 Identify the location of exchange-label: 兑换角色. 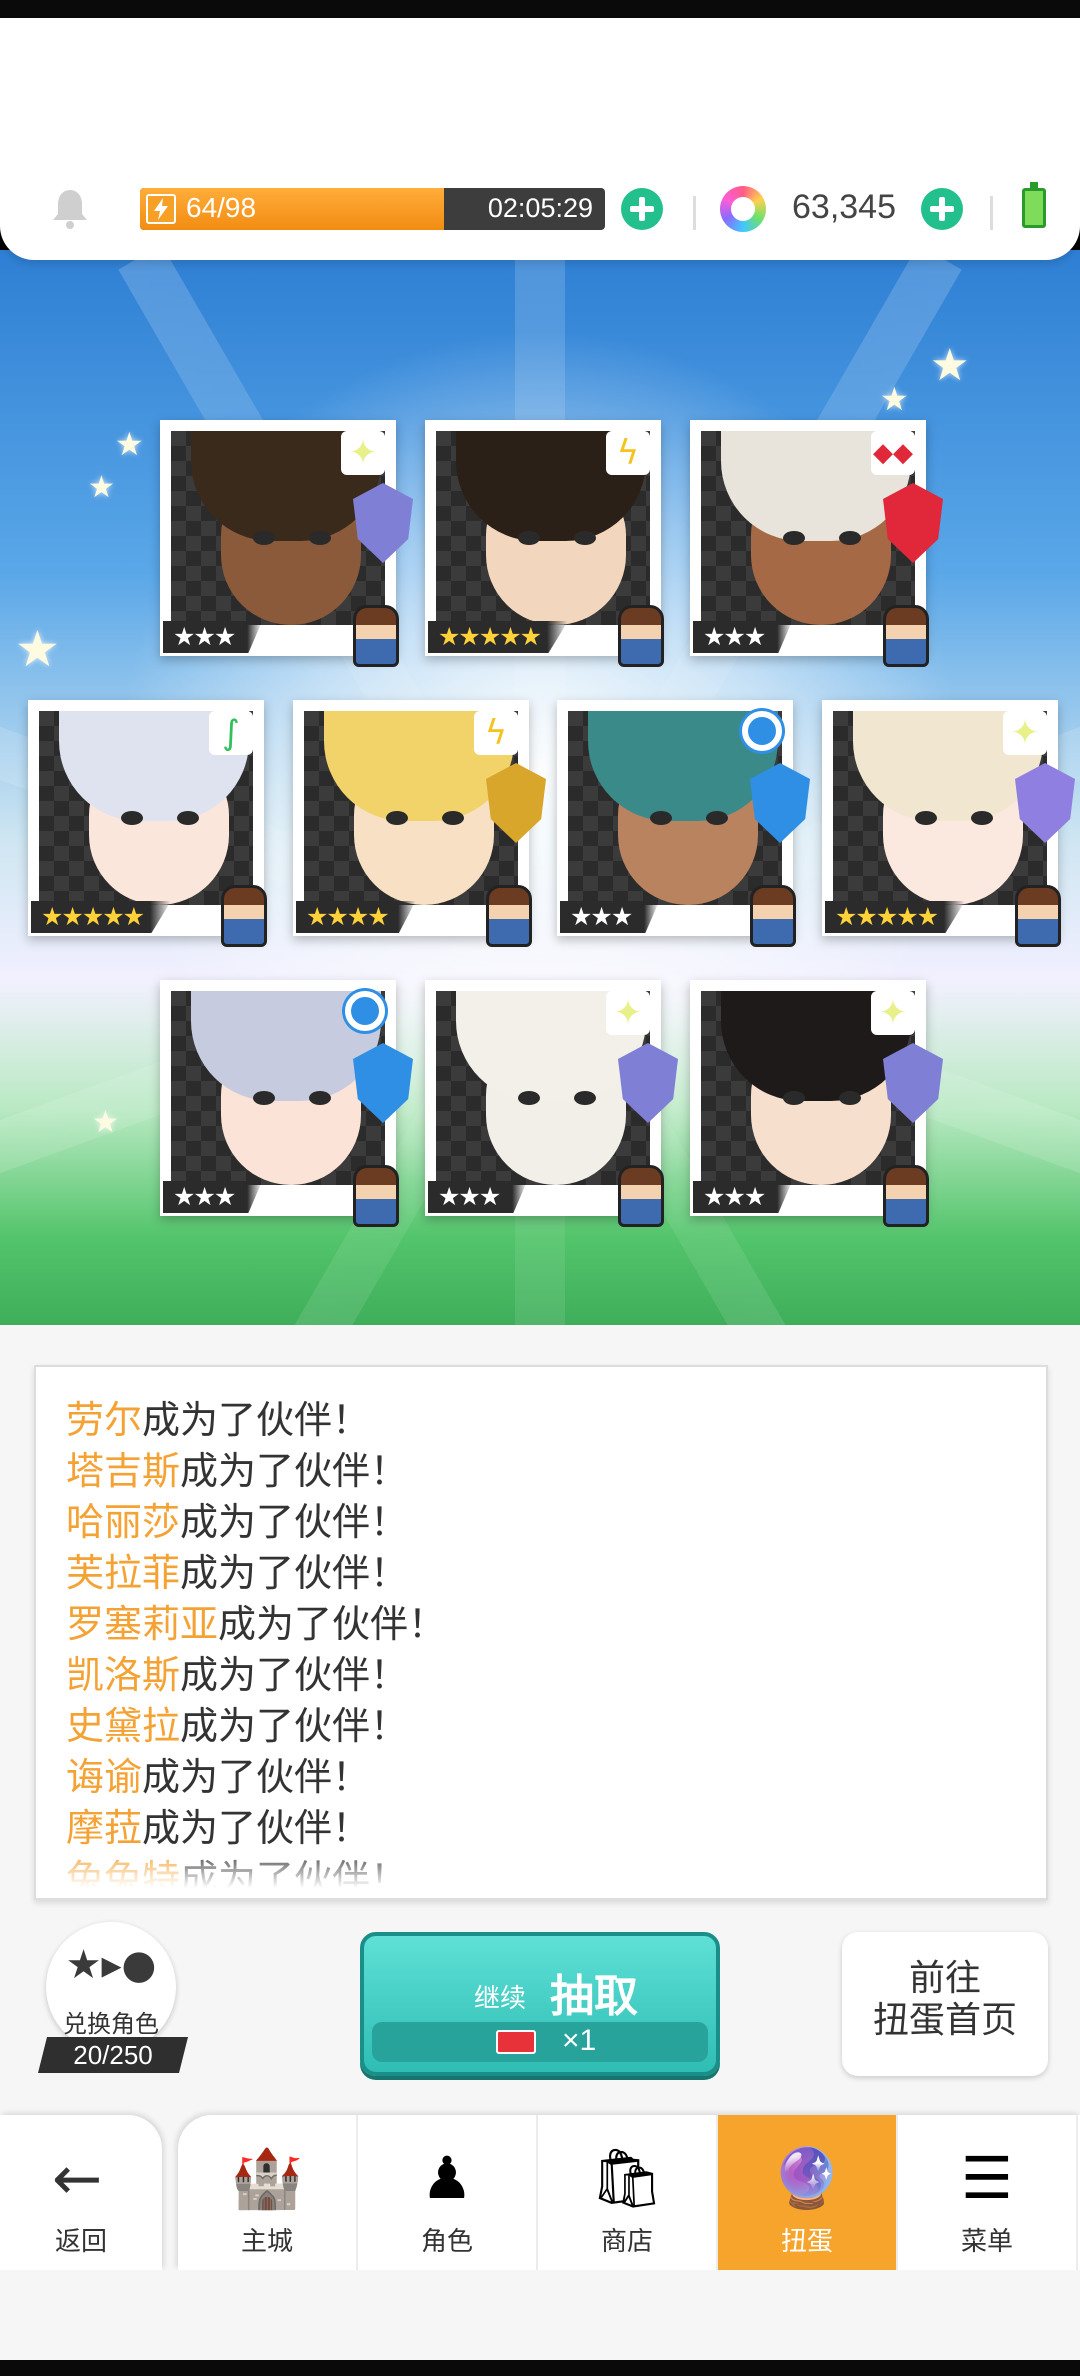
(111, 2024).